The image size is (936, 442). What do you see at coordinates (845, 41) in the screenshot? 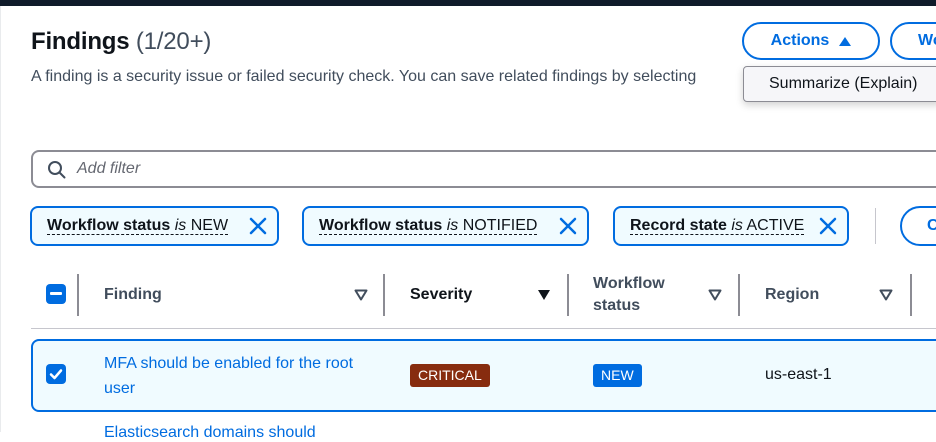
I see `caret-up-icon` at bounding box center [845, 41].